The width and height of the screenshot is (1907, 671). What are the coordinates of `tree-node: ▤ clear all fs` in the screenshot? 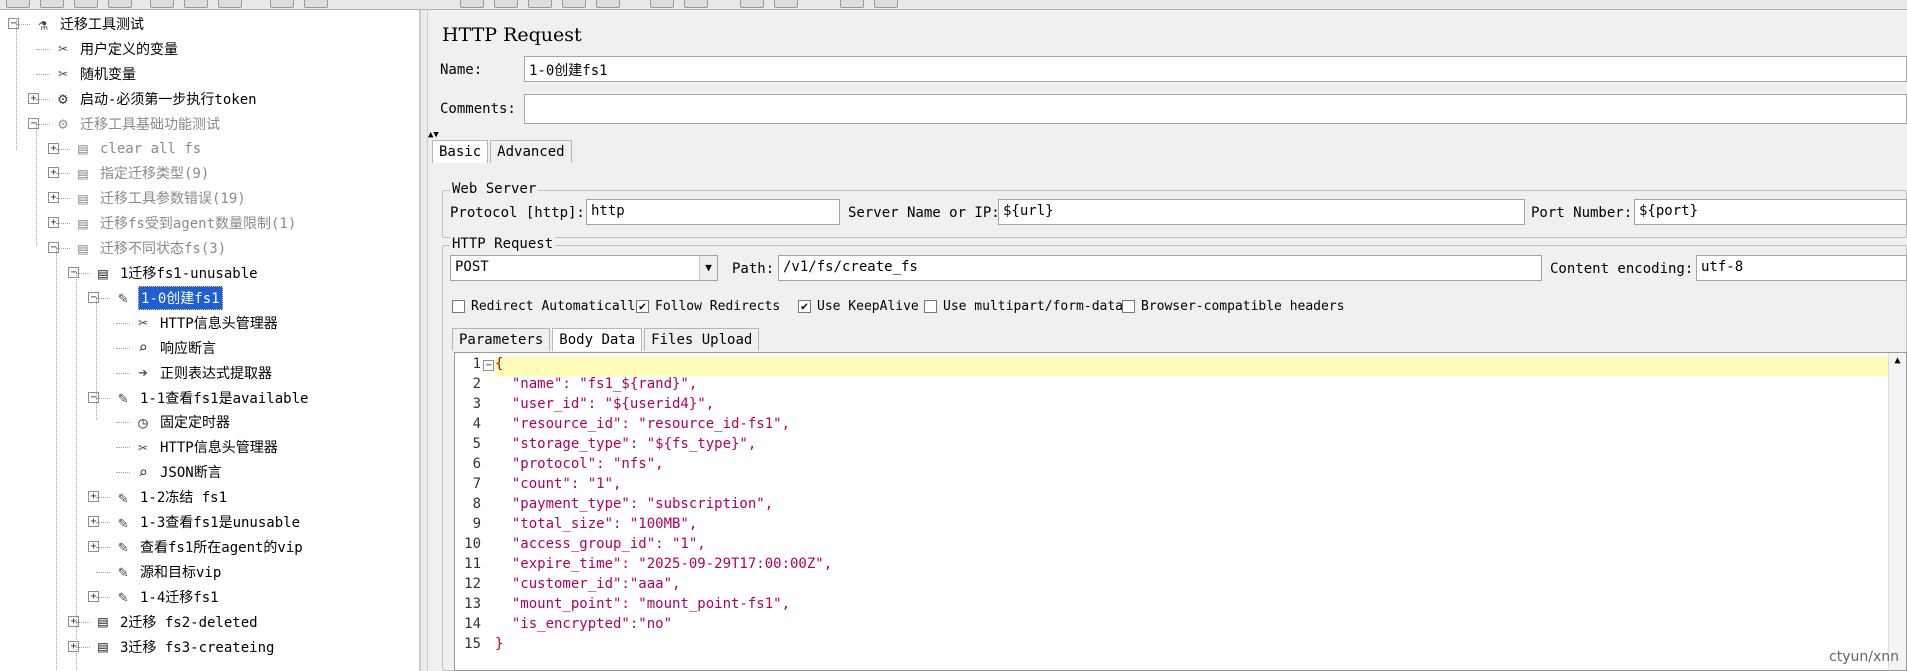 It's located at (136, 149).